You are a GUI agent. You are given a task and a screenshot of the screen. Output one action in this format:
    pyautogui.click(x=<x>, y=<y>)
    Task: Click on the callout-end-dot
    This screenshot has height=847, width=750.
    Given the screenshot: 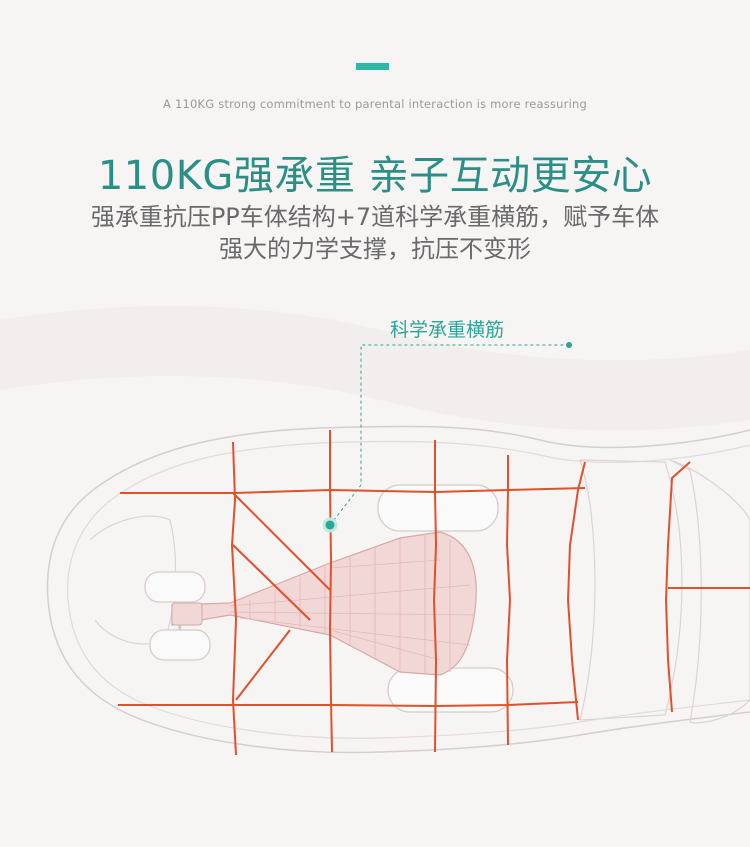 What is the action you would take?
    pyautogui.click(x=569, y=345)
    